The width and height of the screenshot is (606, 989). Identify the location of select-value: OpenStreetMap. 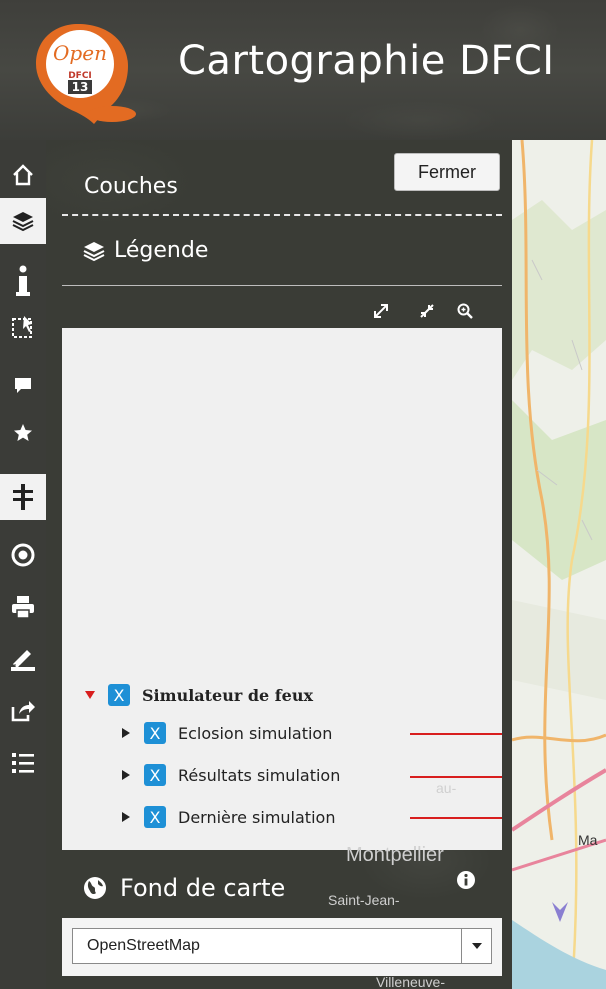
(143, 945).